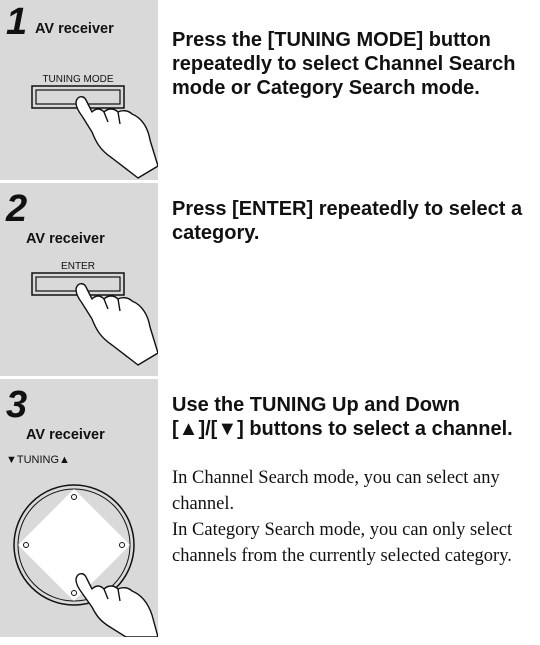 The image size is (540, 645). I want to click on button-label-tuning: ▼TUNING▲, so click(38, 460).